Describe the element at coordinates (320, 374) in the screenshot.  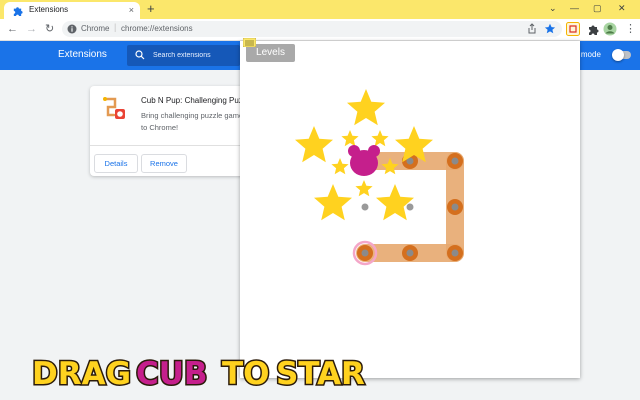
I see `banner-word: STAR` at that location.